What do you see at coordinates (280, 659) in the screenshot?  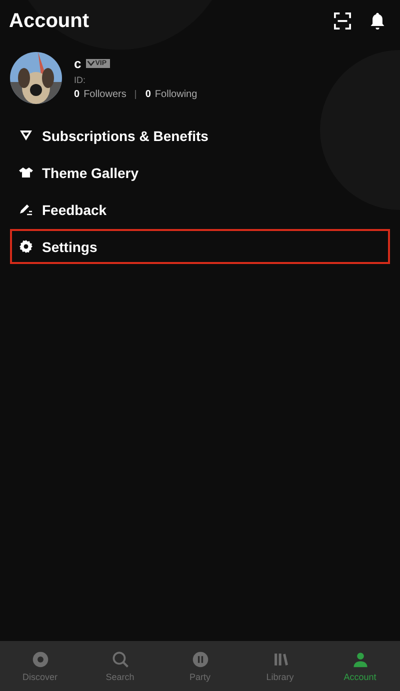 I see `stack-icon` at bounding box center [280, 659].